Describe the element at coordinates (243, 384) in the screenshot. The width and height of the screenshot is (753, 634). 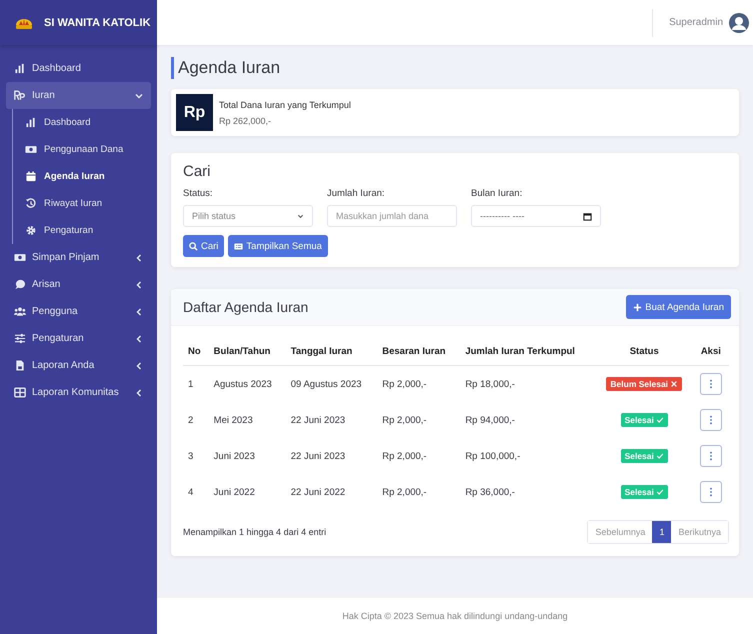
I see `table-cell: Agustus 2023` at that location.